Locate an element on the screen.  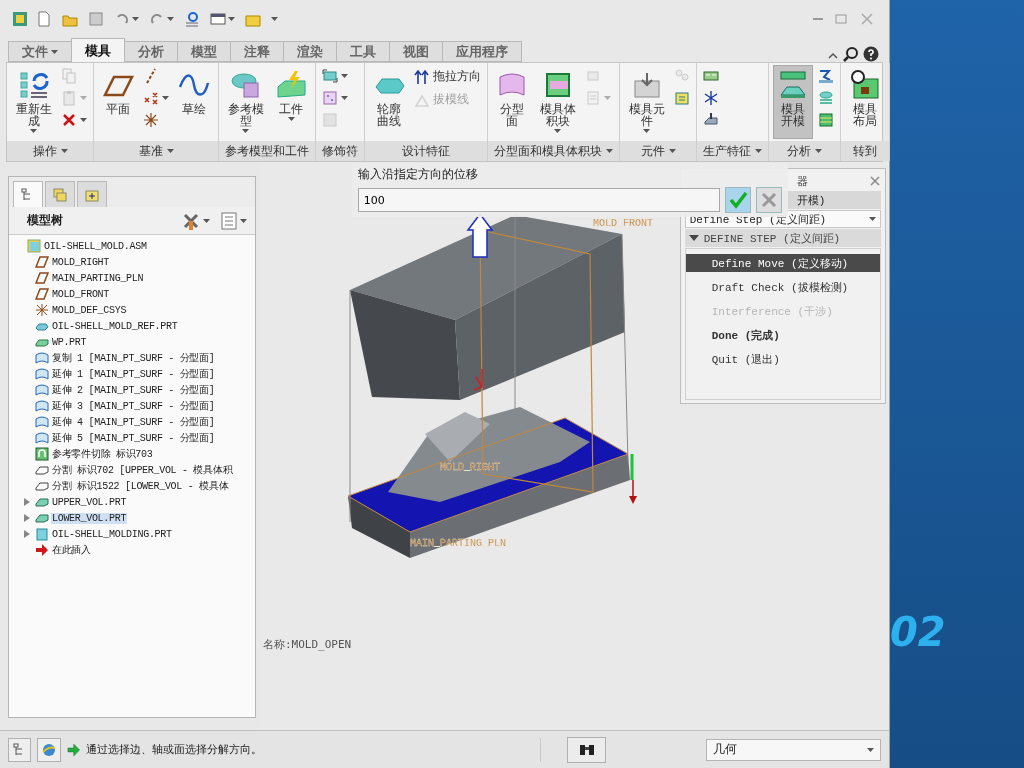
filter-dropdown: 几何 is located at coordinates (793, 749).